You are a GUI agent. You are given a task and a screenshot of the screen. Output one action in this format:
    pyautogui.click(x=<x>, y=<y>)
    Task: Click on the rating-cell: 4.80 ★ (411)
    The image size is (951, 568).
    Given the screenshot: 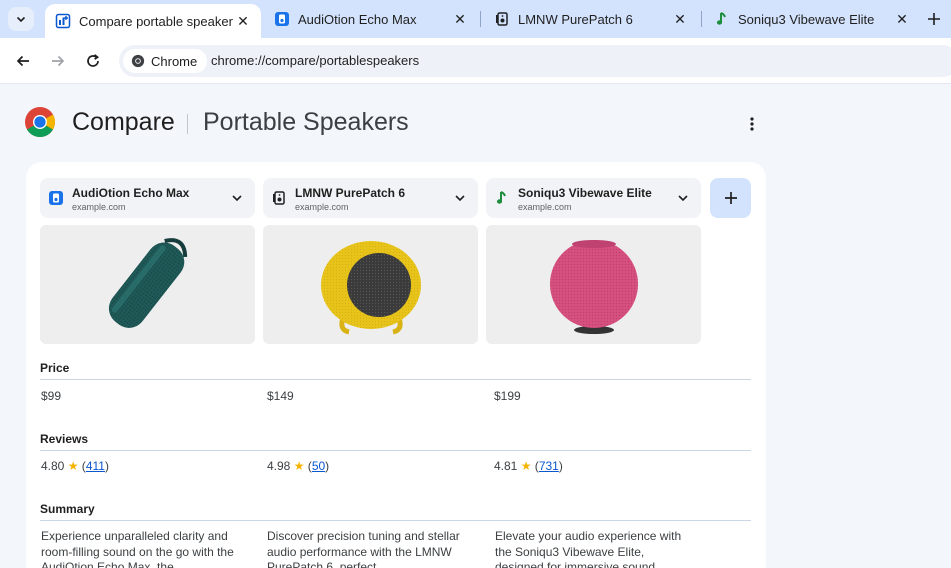 What is the action you would take?
    pyautogui.click(x=75, y=466)
    